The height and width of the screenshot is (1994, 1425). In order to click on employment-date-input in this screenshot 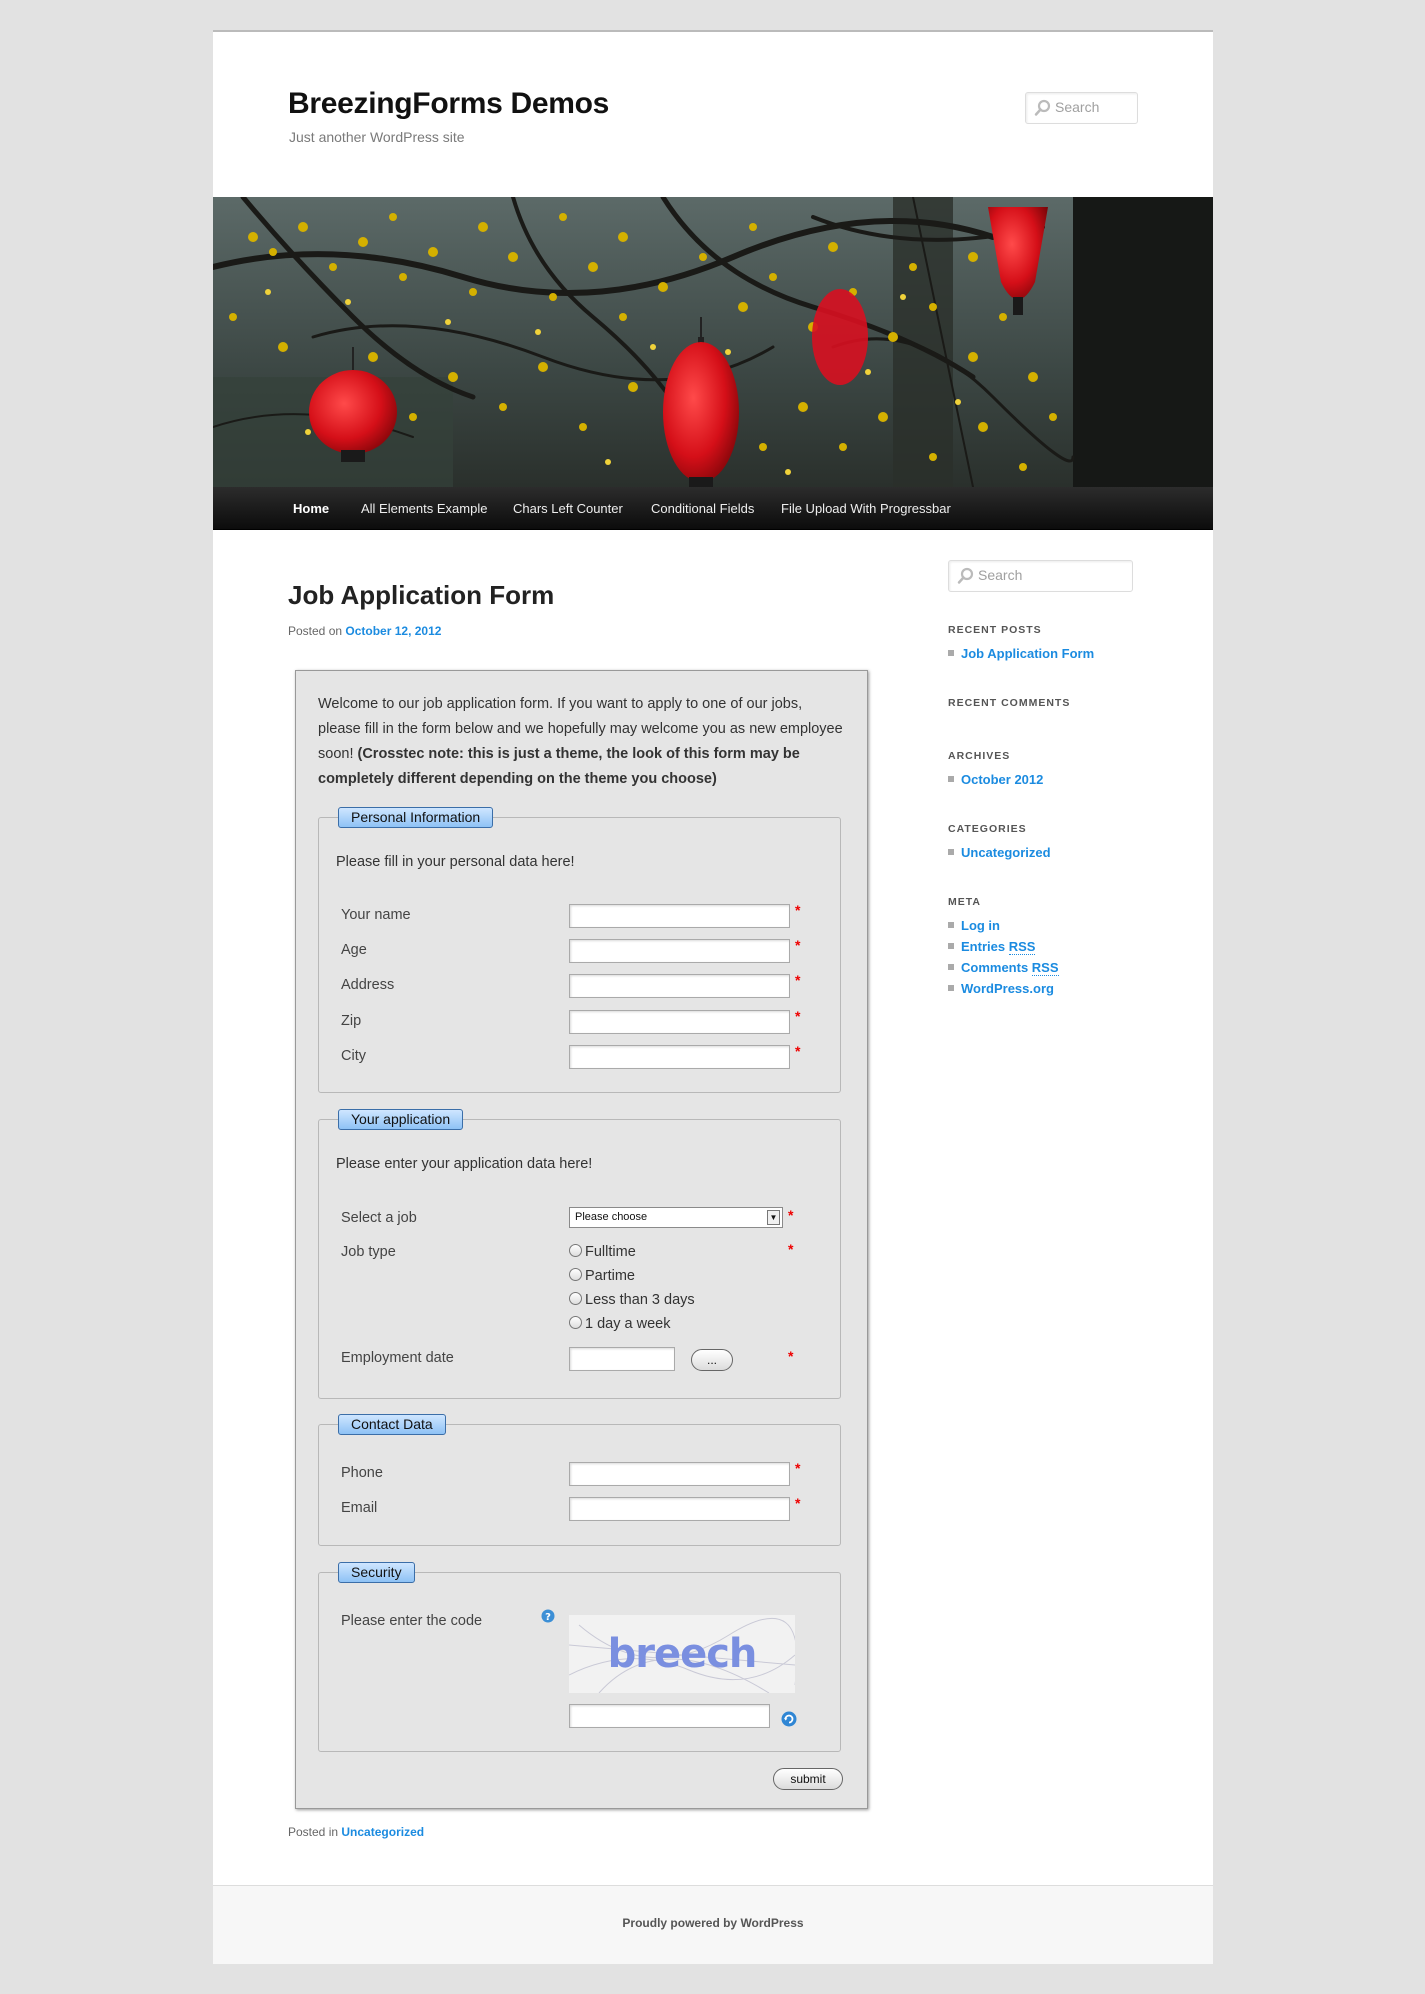, I will do `click(622, 1359)`.